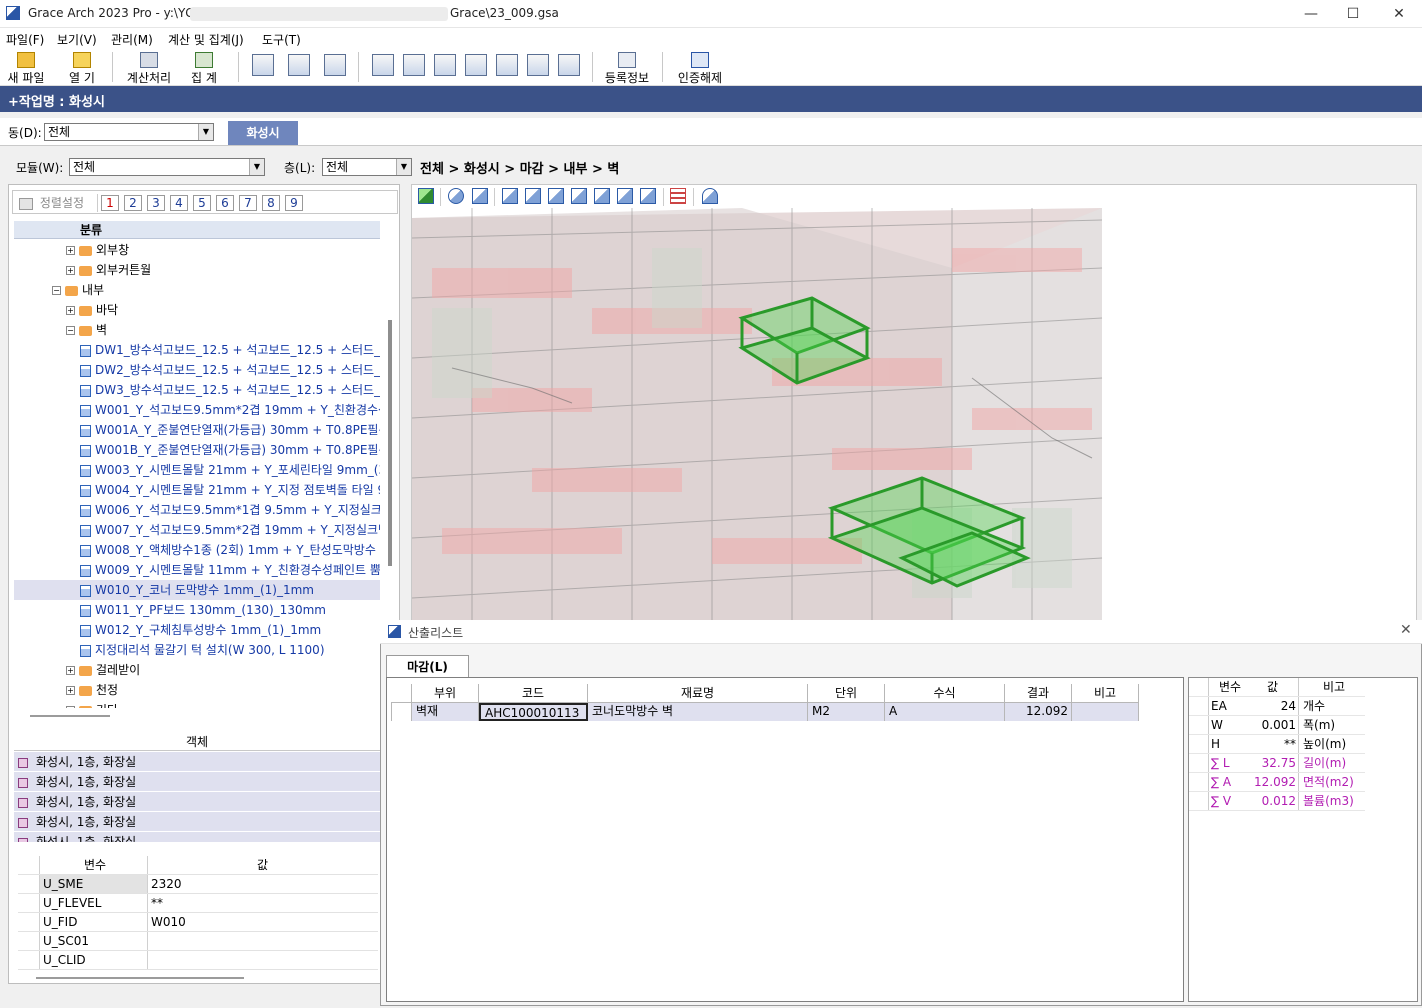 The image size is (1422, 1008). I want to click on variable-row: U_SME 2320, so click(198, 884).